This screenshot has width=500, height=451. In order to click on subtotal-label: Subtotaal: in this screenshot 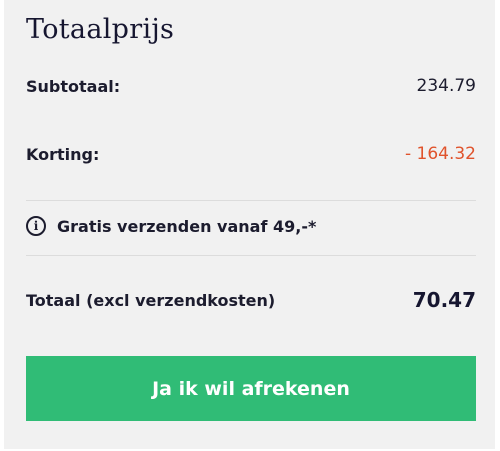, I will do `click(73, 86)`.